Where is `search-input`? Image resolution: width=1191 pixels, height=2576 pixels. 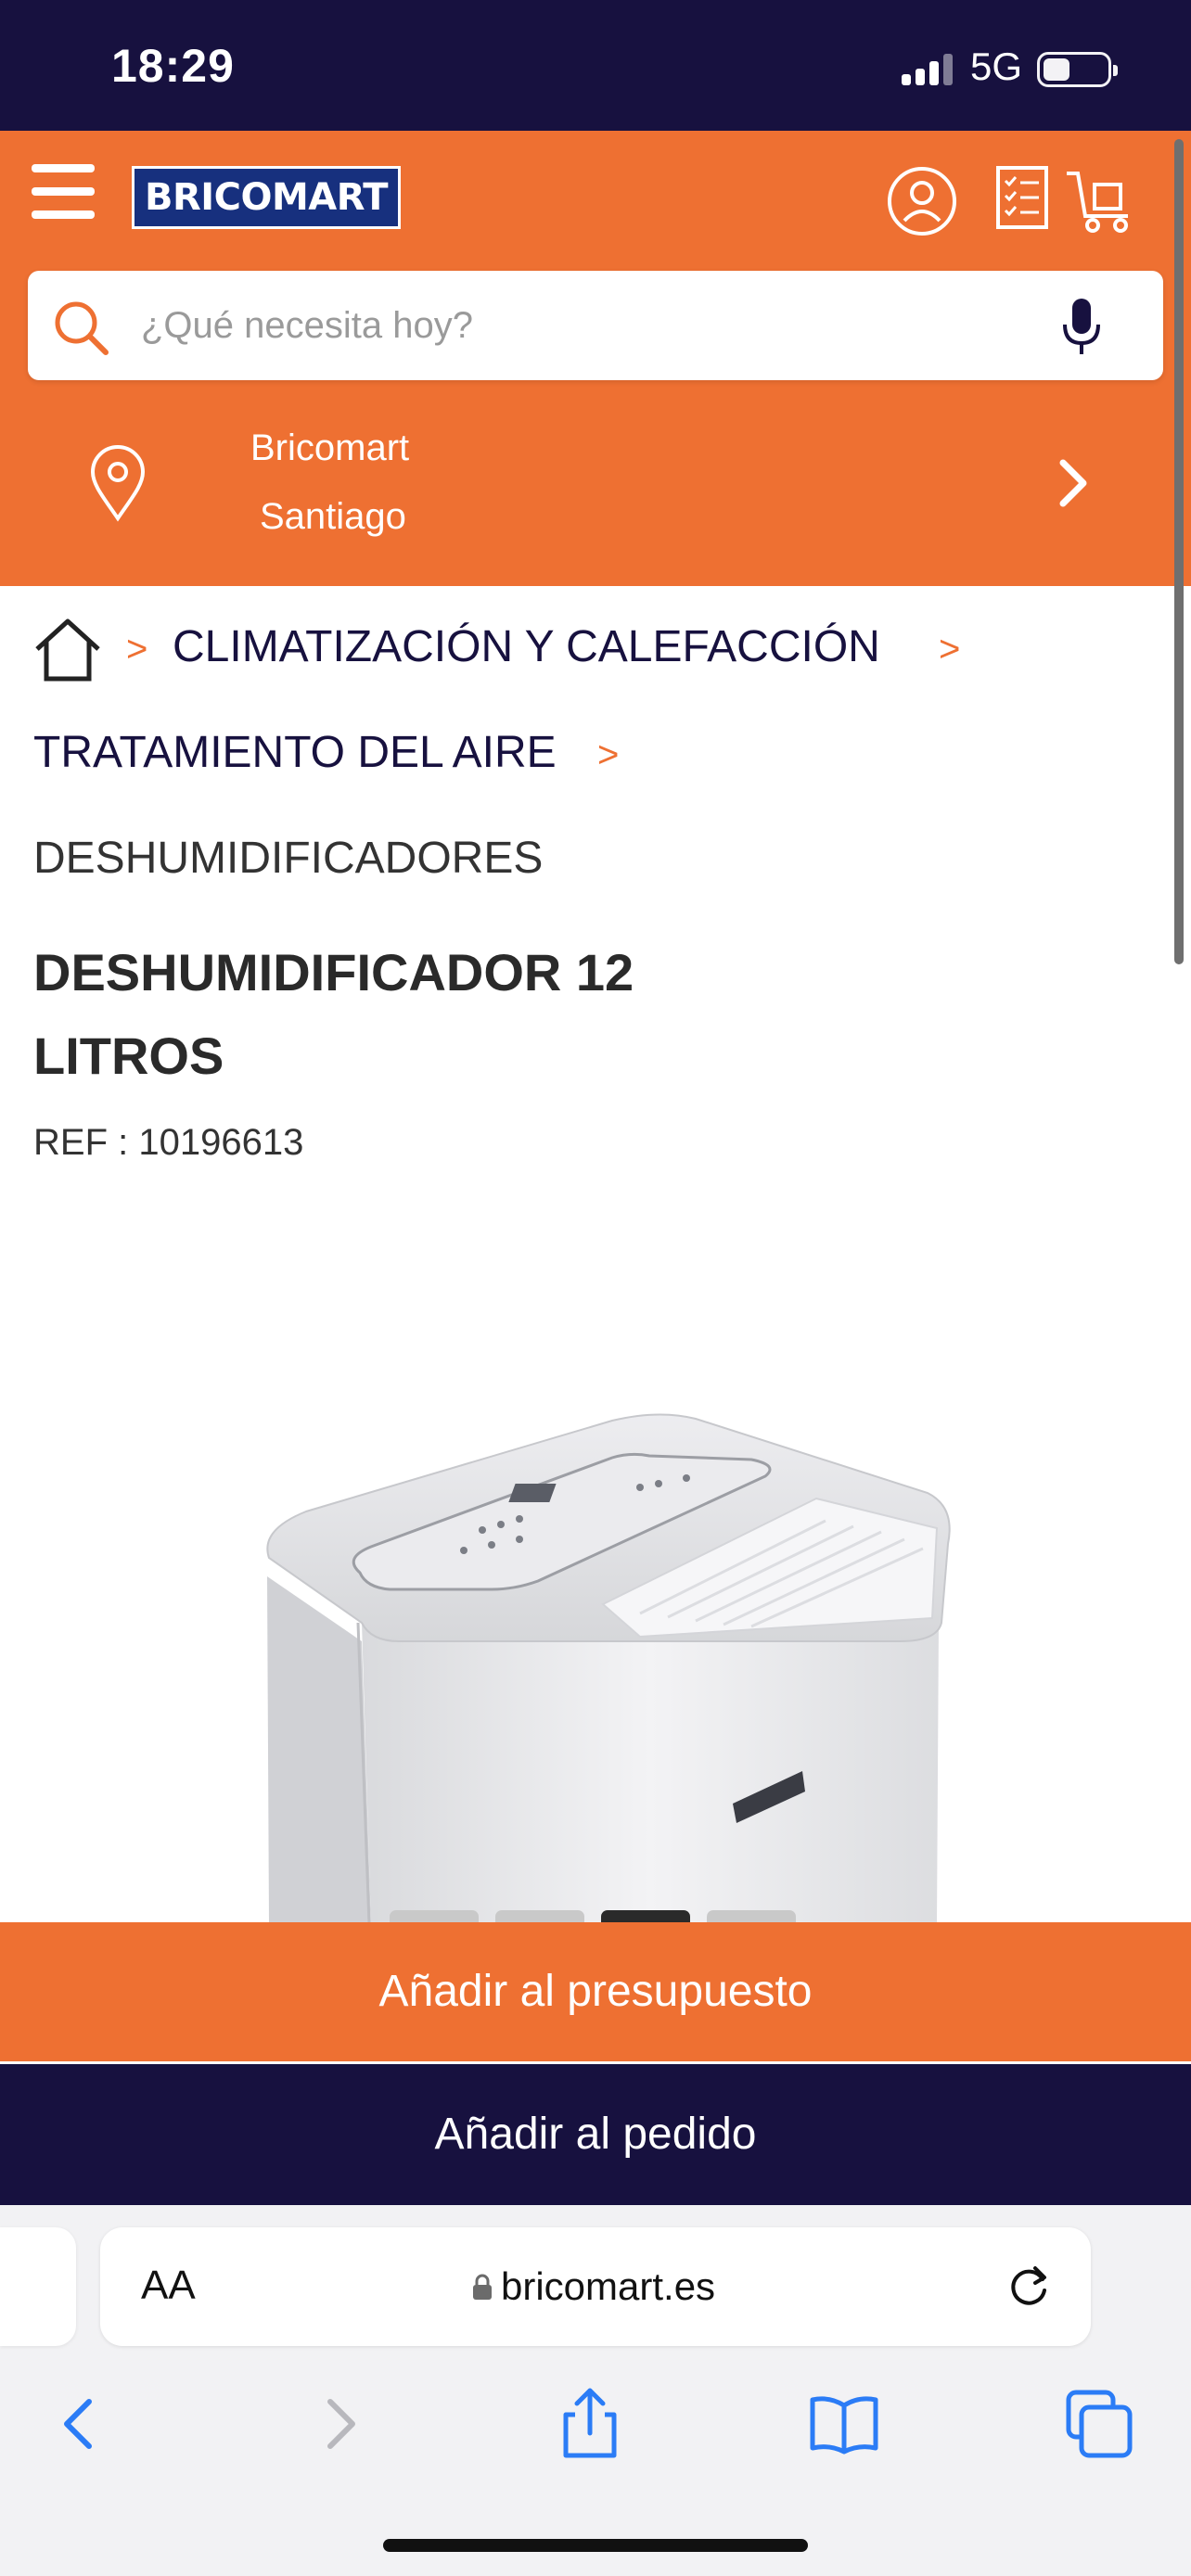
search-input is located at coordinates (558, 326).